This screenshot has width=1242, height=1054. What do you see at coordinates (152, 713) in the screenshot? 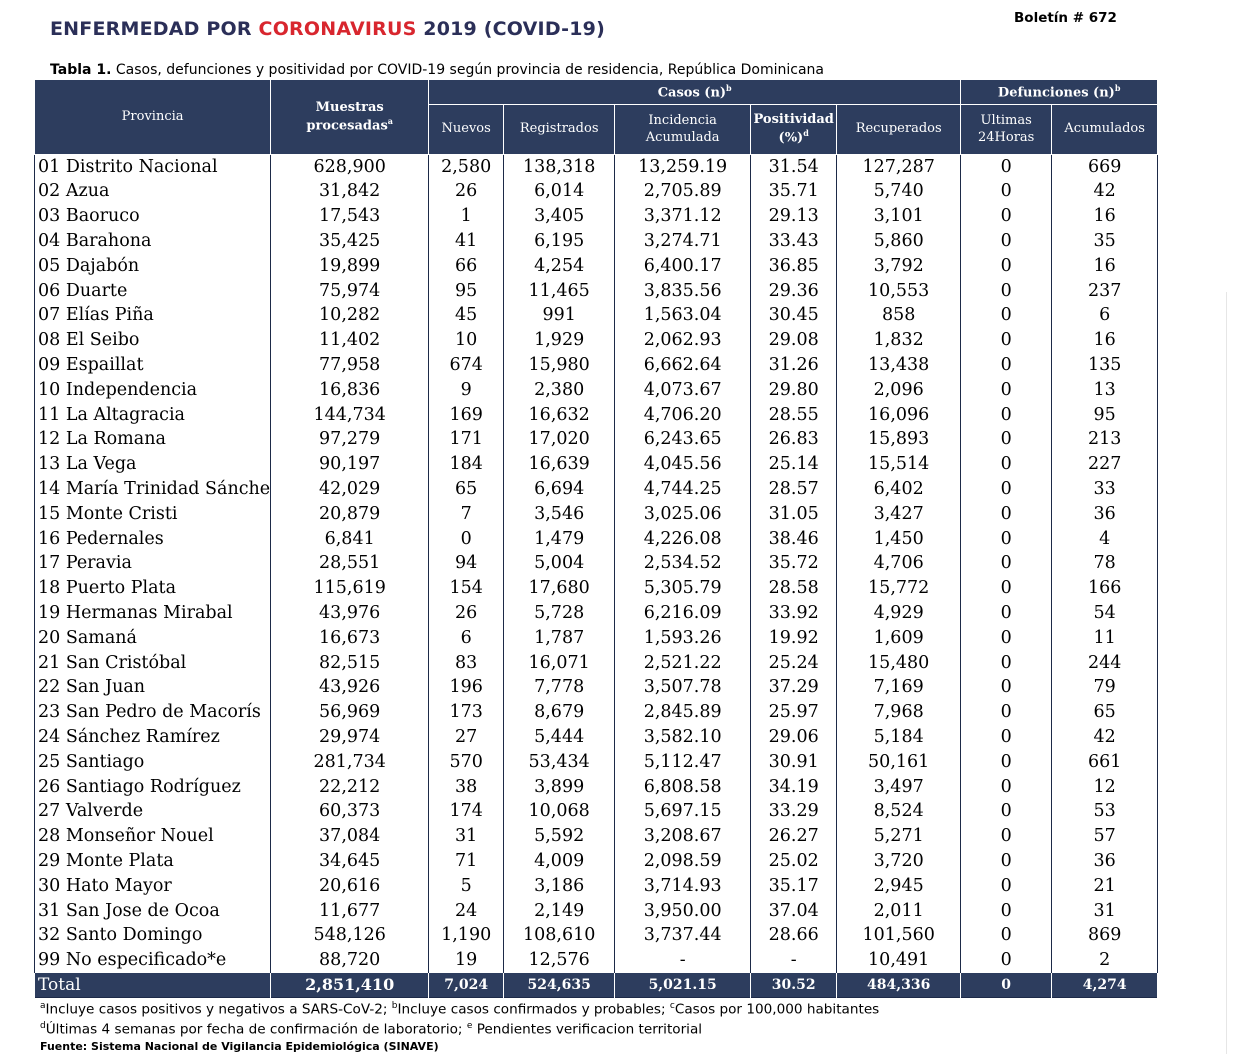
I see `cell-provincia: 23 San Pedro de Macorís` at bounding box center [152, 713].